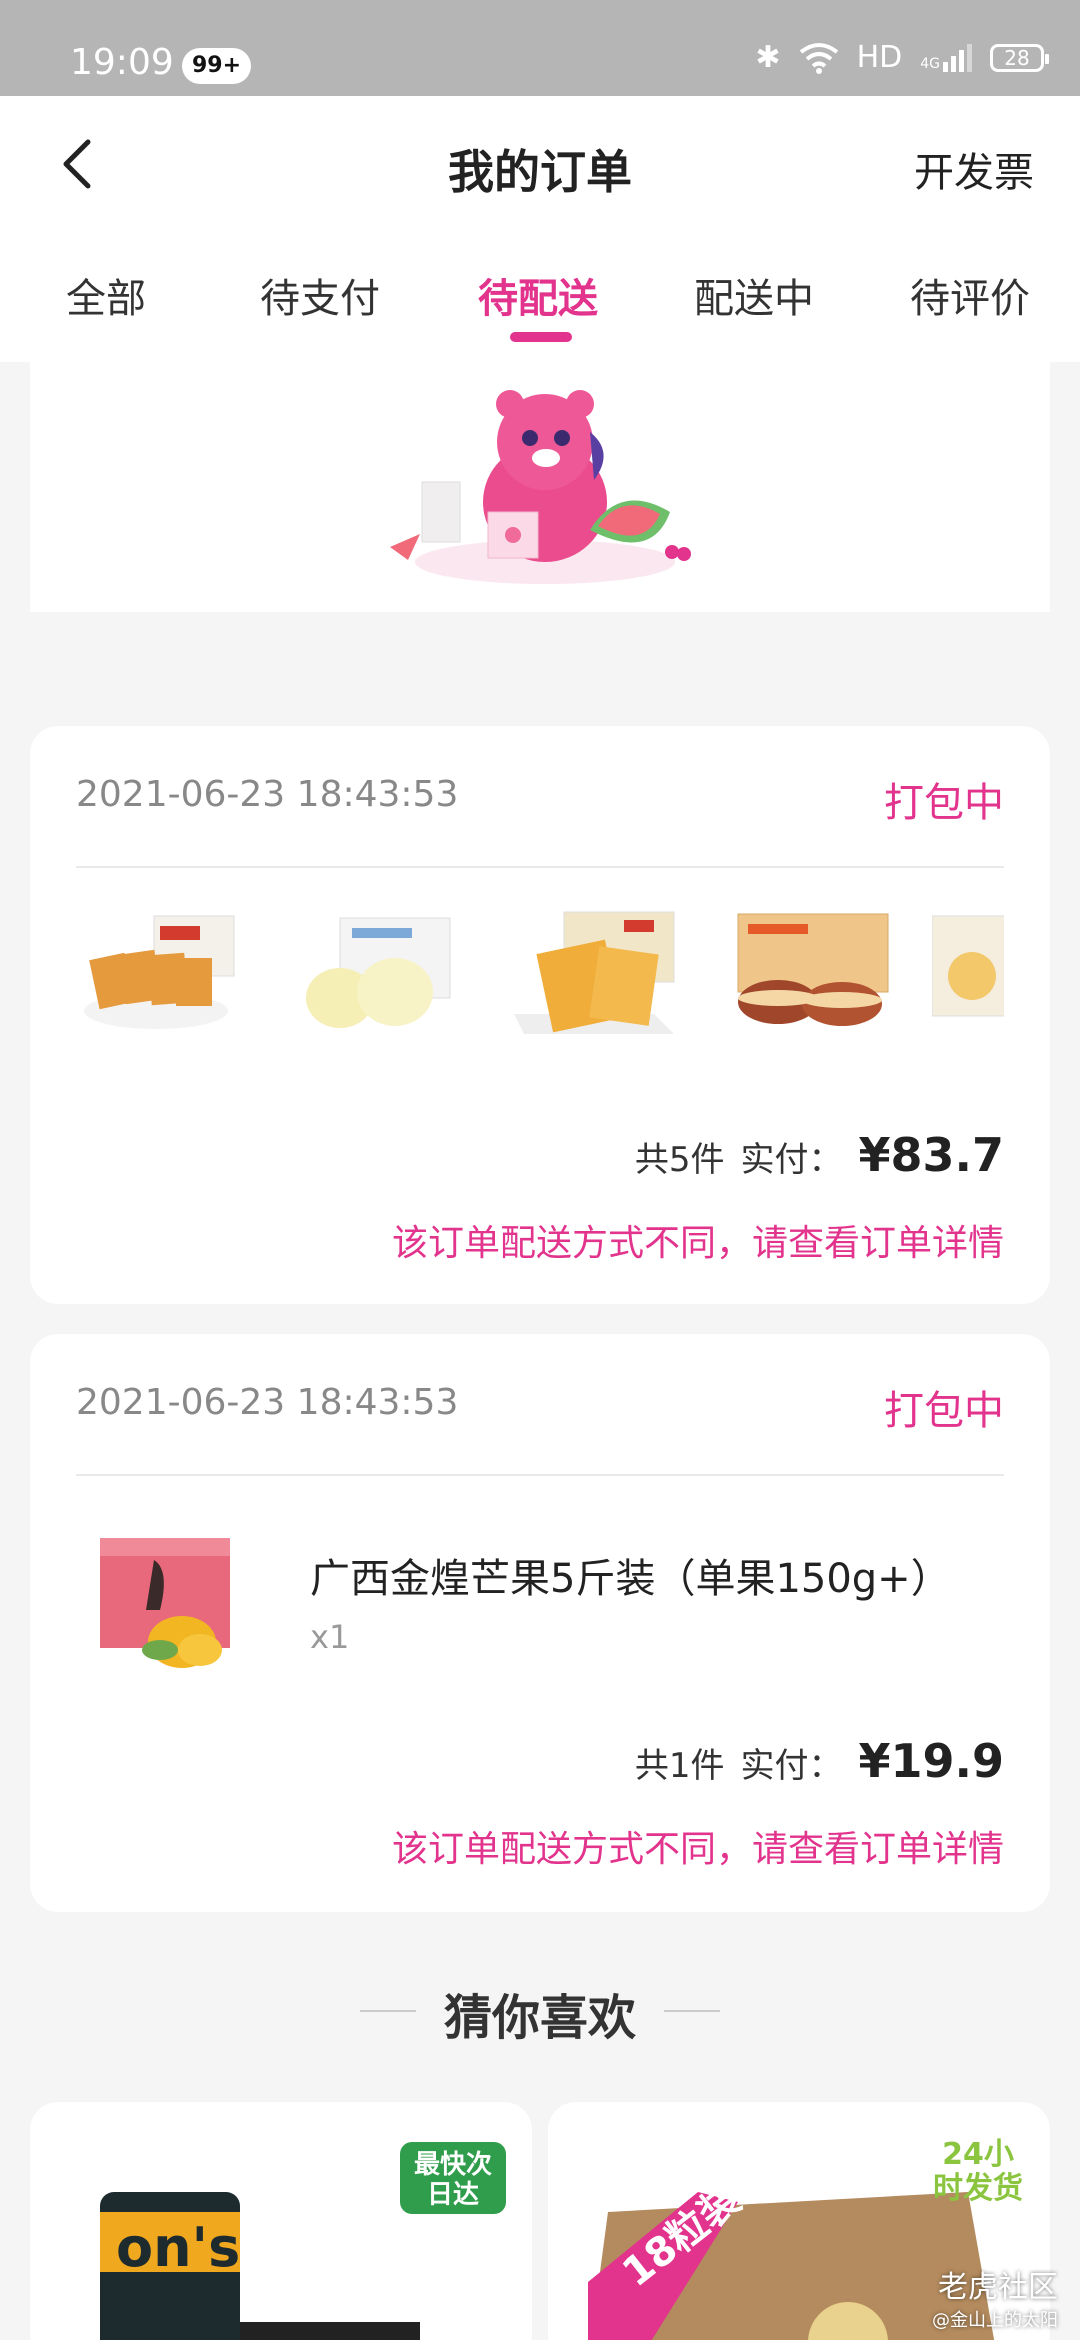 This screenshot has height=2340, width=1080. What do you see at coordinates (946, 57) in the screenshot?
I see `signal-icon: 4G` at bounding box center [946, 57].